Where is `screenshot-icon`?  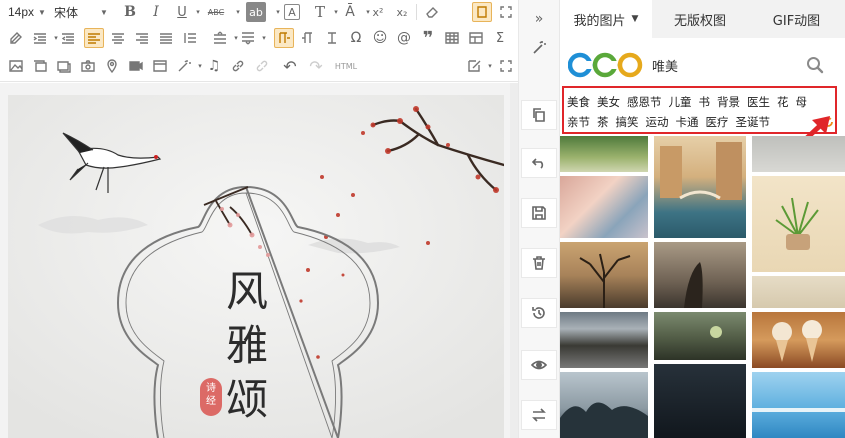
screenshot-icon is located at coordinates (88, 66).